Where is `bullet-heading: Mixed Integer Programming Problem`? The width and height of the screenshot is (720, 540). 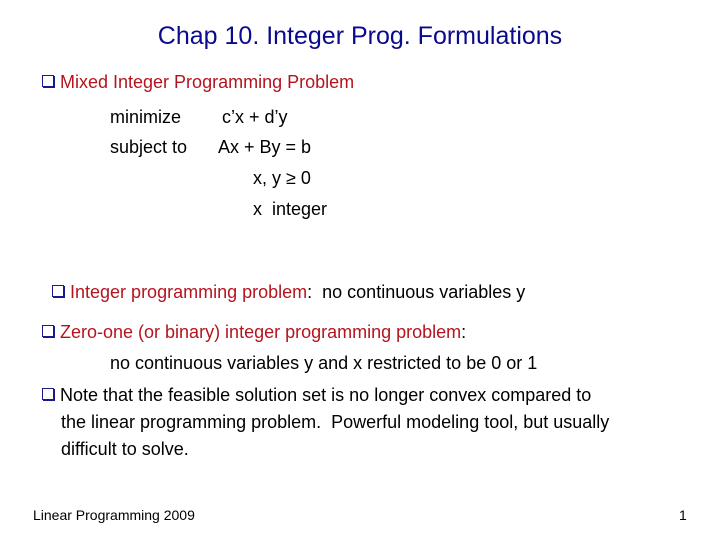
bullet-heading: Mixed Integer Programming Problem is located at coordinates (207, 82).